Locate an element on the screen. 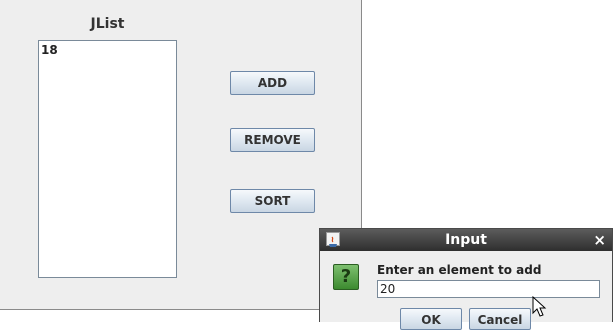  list-title: JList is located at coordinates (107, 24).